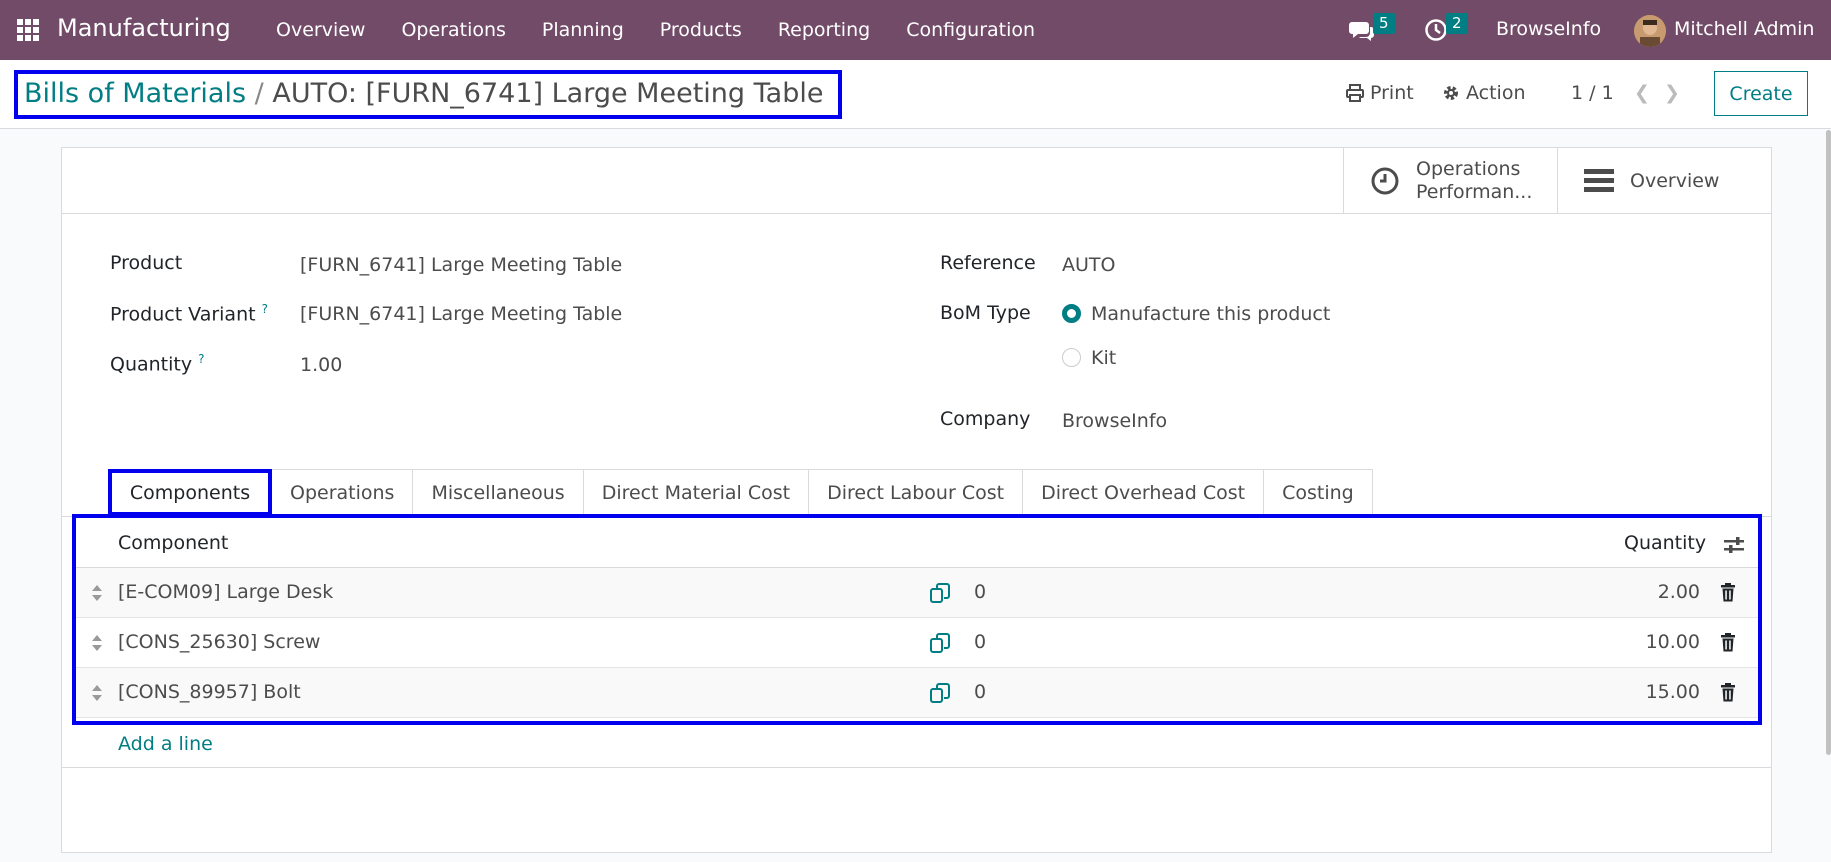 This screenshot has height=862, width=1831. I want to click on smart-button-box: Operations Performan... Overview, so click(916, 181).